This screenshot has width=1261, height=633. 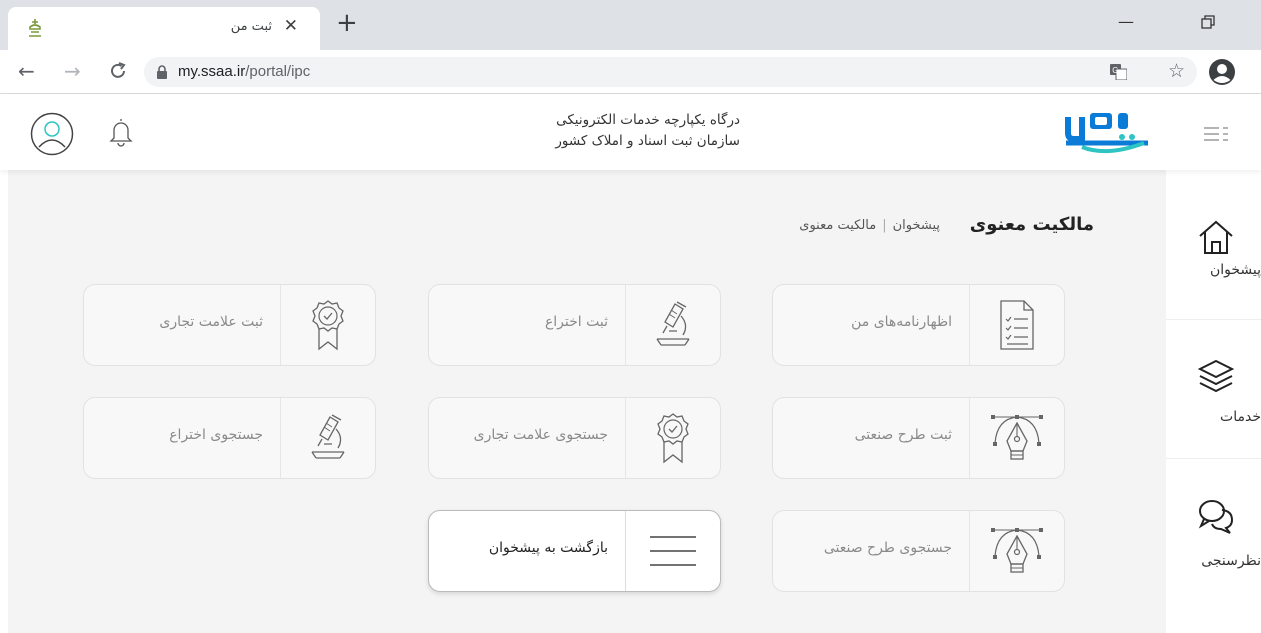 I want to click on url-text: my.ssaa.ir/portal/ipc, so click(x=244, y=71).